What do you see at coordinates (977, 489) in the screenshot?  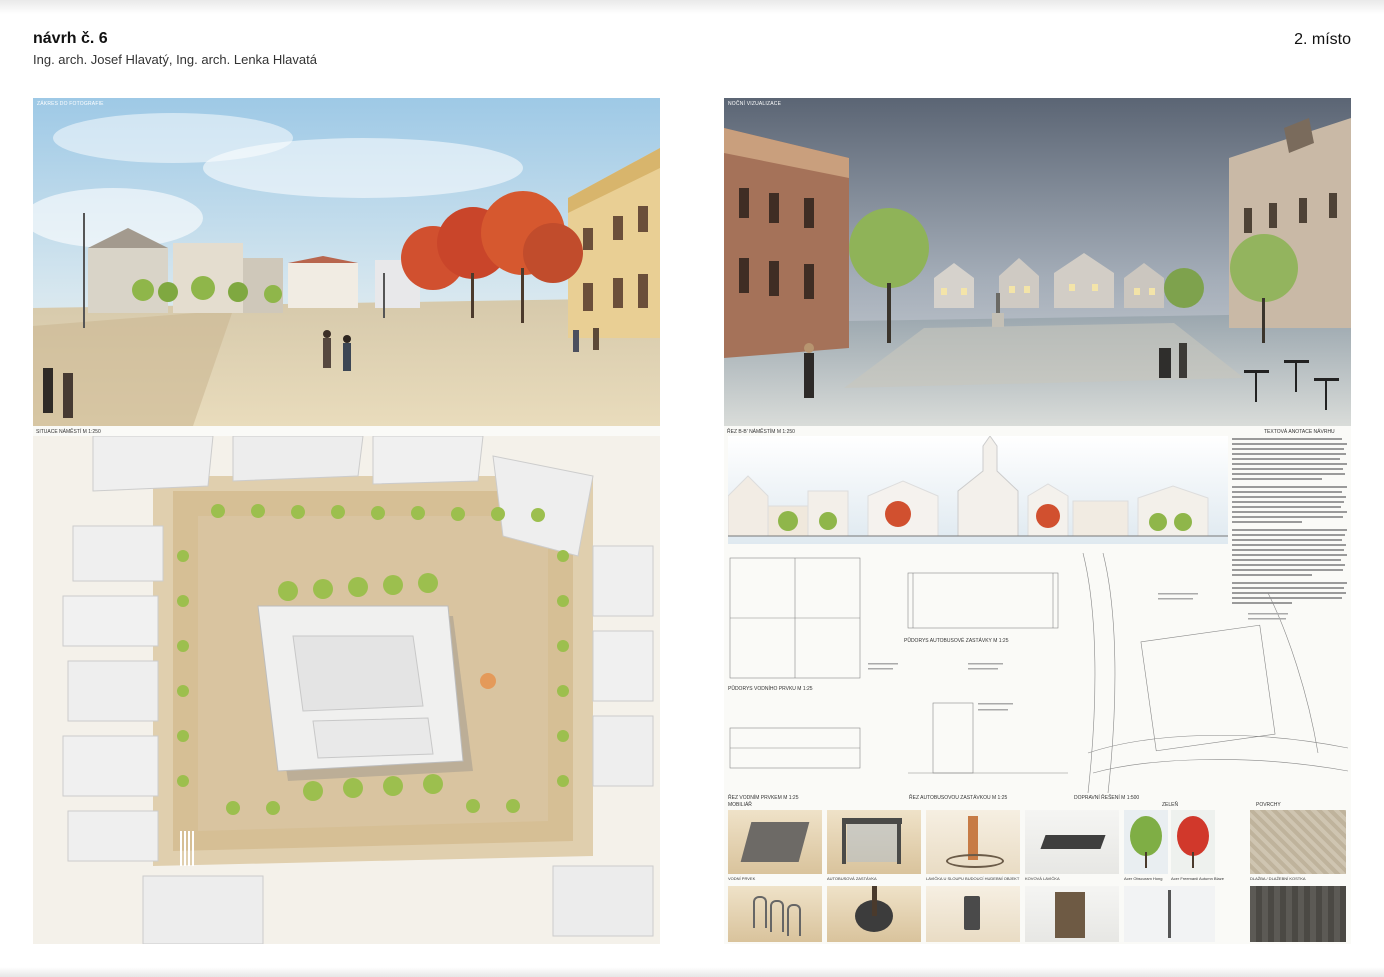 I see `street-section` at bounding box center [977, 489].